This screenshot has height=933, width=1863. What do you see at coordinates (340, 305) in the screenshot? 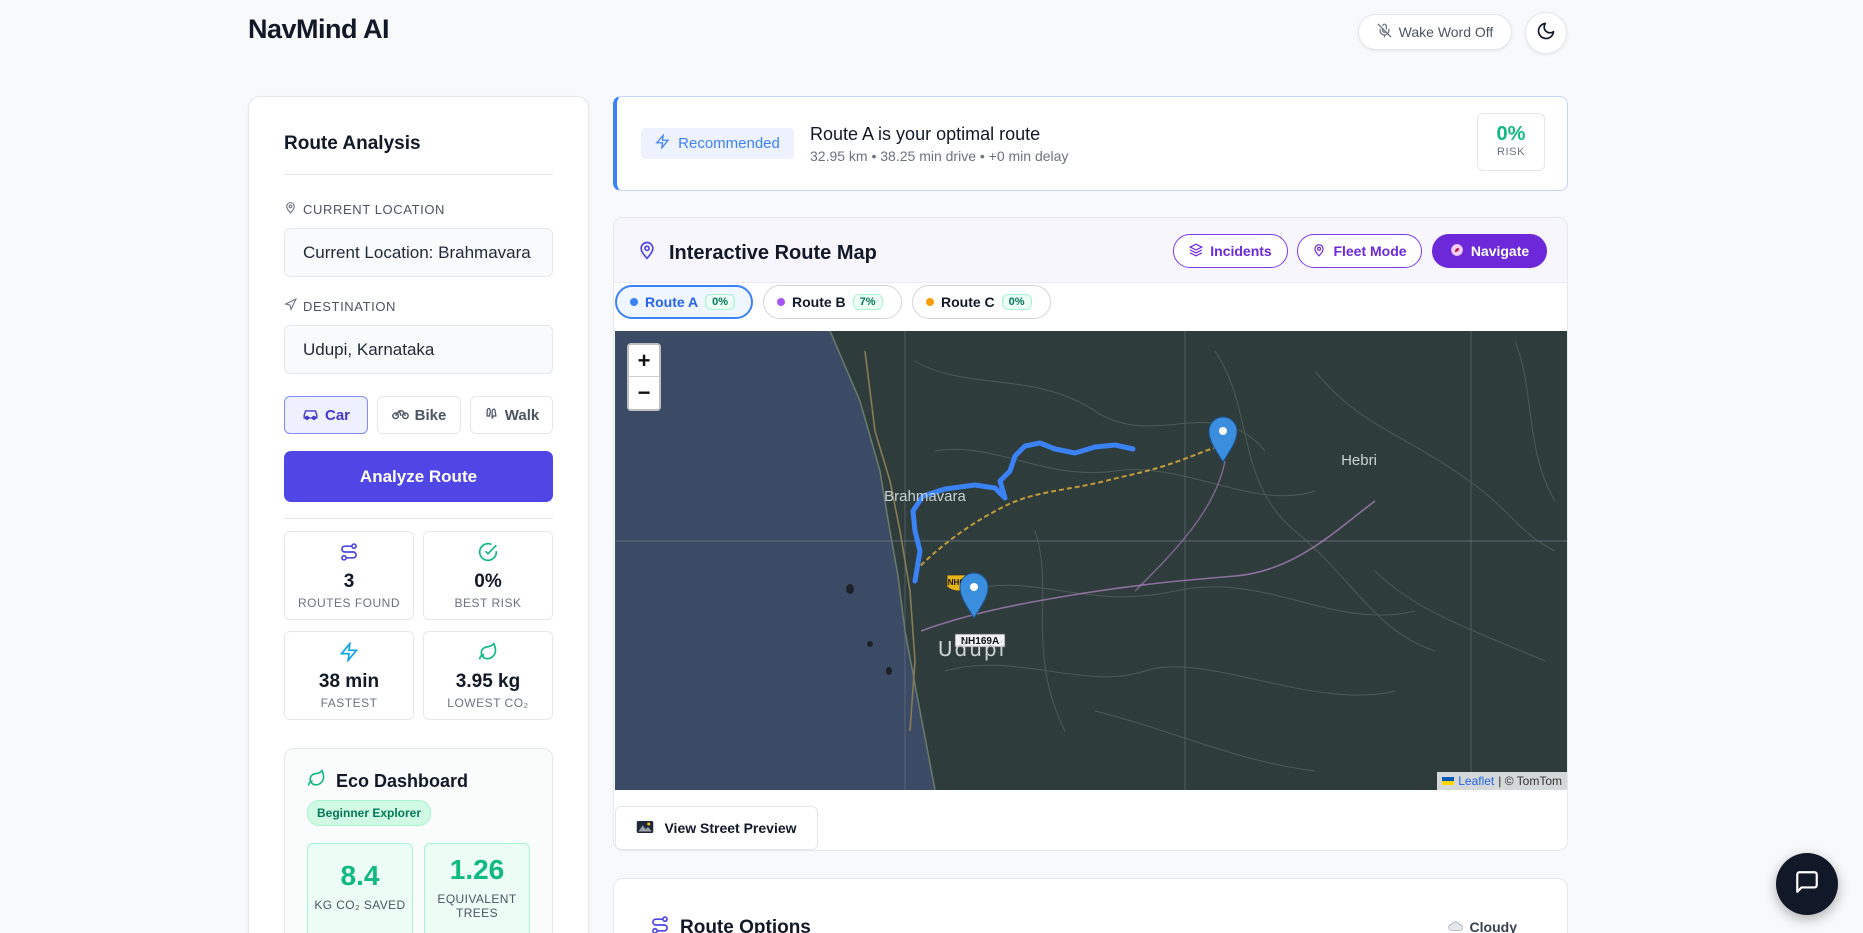
I see `destination-label: DESTINATION` at bounding box center [340, 305].